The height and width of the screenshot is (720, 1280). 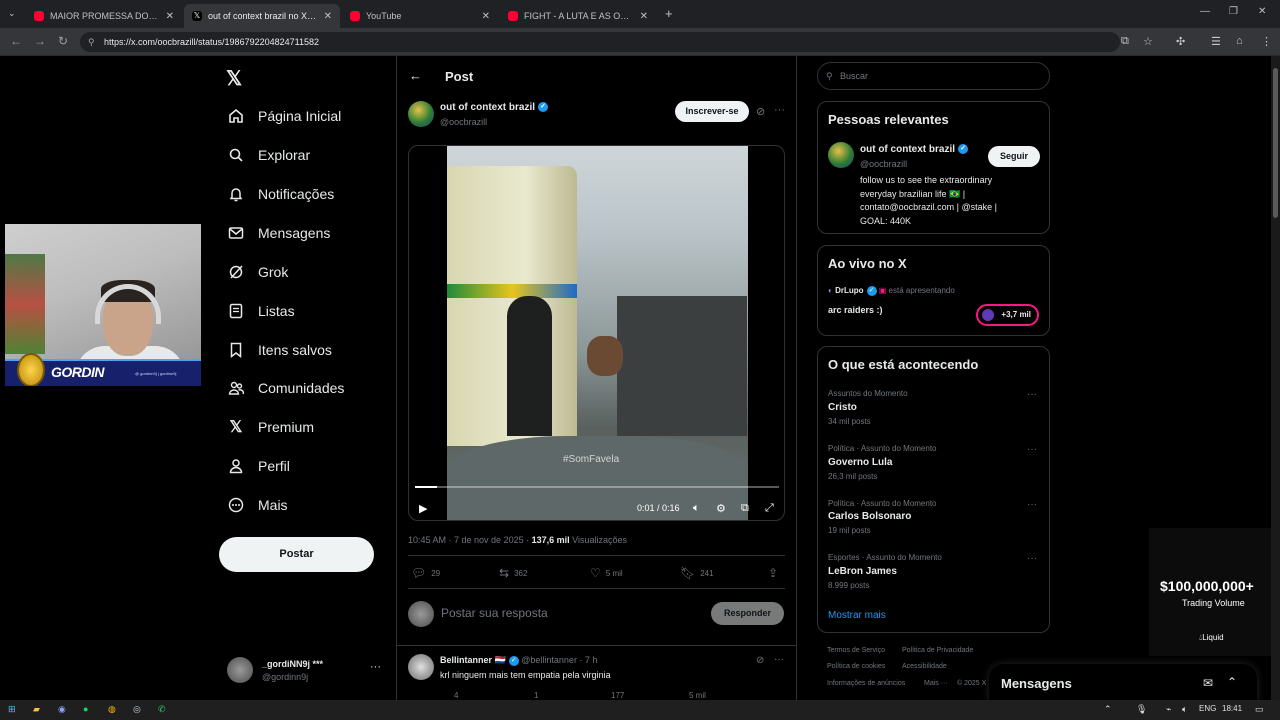 I want to click on minimize-icon: —, so click(x=1205, y=11).